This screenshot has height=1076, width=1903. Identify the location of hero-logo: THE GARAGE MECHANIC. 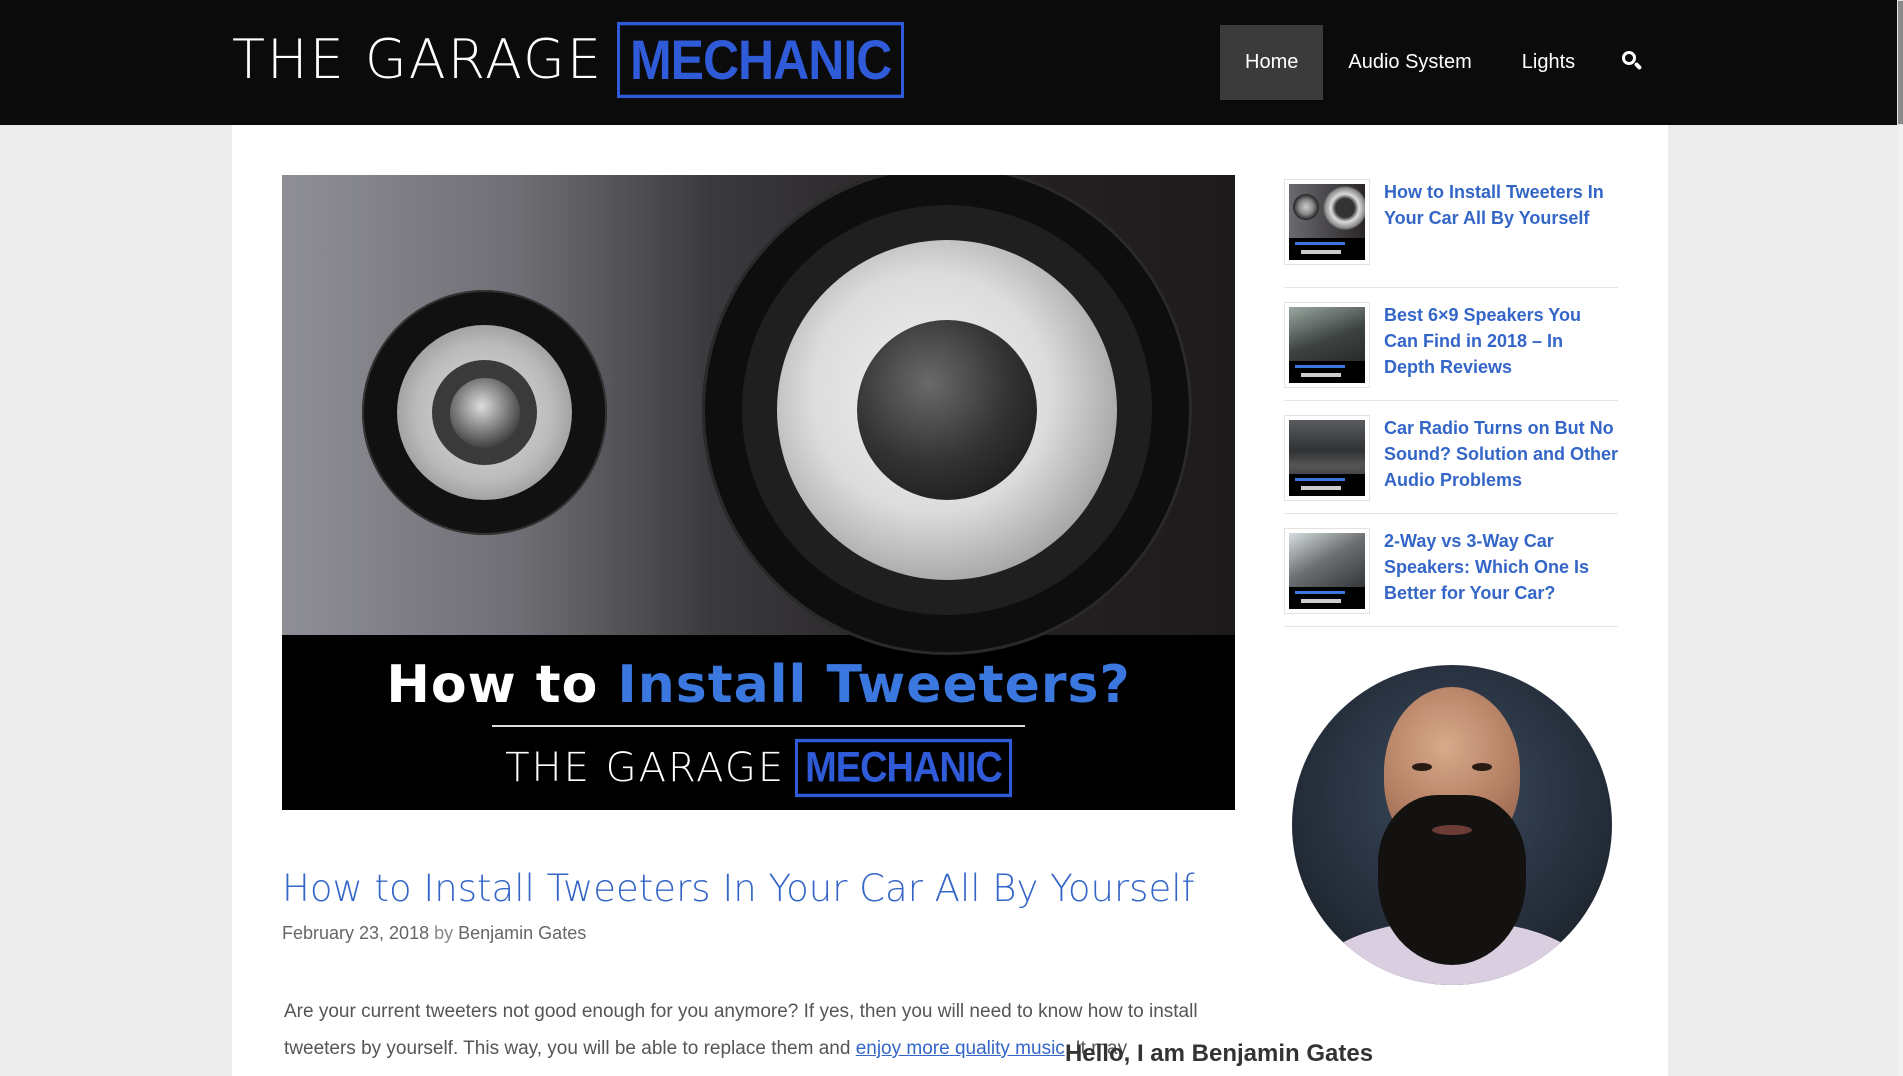
(758, 768).